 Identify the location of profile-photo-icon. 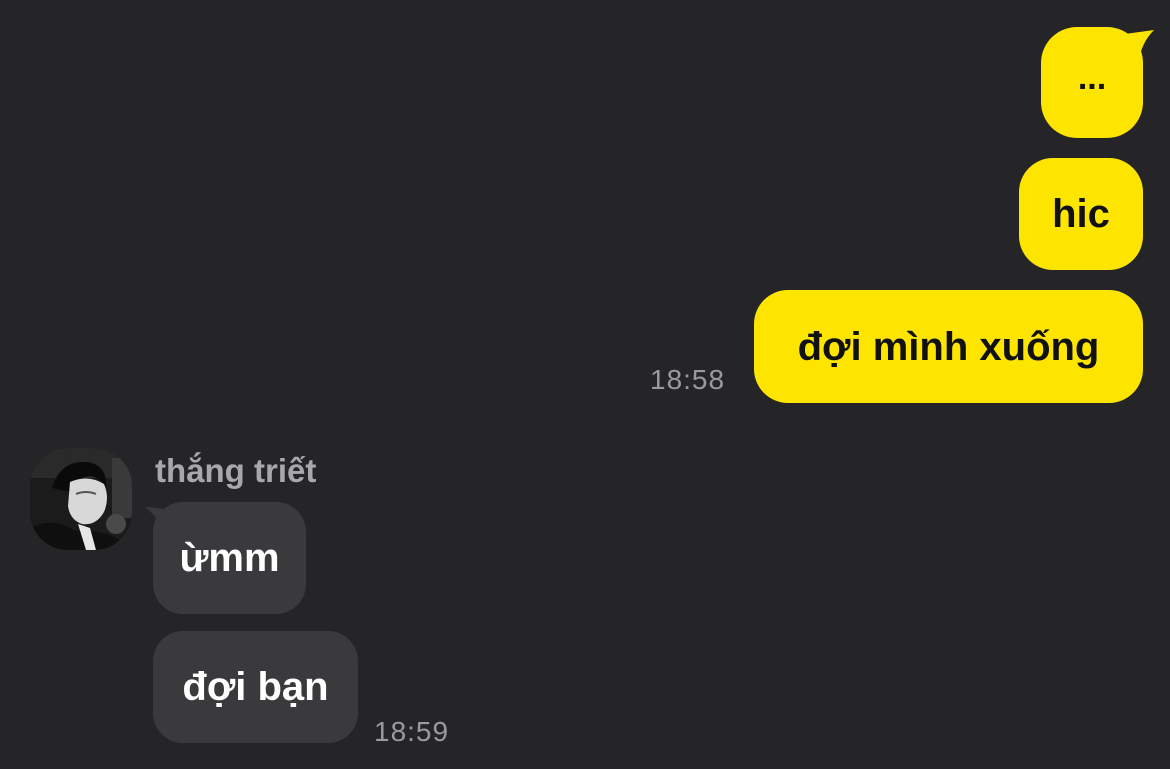
(81, 499).